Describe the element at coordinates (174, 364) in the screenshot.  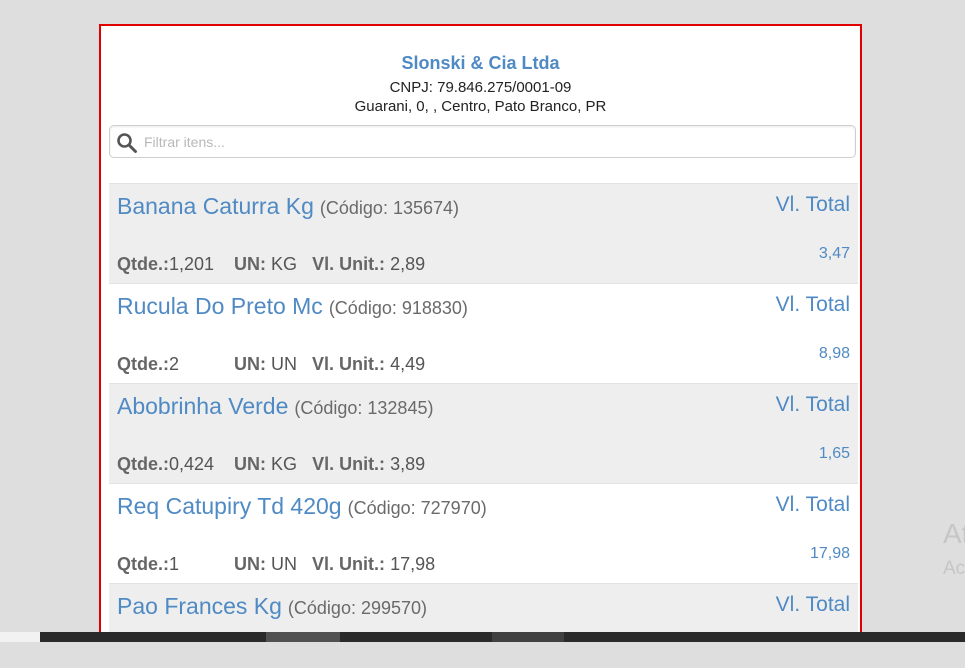
I see `item-qty: 2` at that location.